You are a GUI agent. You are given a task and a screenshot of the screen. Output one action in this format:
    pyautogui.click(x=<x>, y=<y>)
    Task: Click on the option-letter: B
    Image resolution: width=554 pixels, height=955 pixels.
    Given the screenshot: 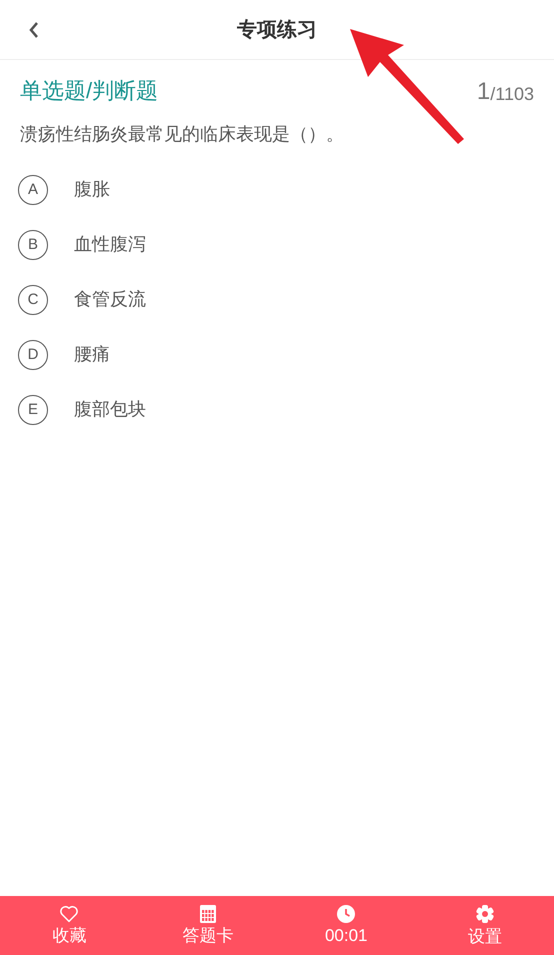 What is the action you would take?
    pyautogui.click(x=33, y=245)
    